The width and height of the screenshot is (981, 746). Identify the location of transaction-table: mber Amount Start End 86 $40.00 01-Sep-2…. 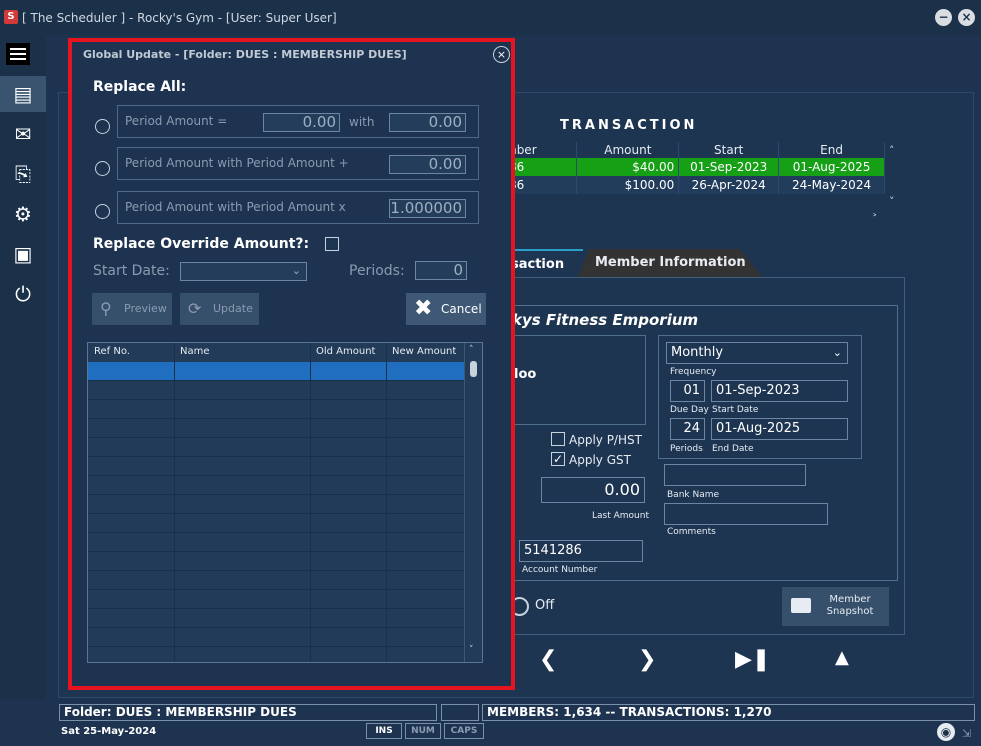
(695, 168).